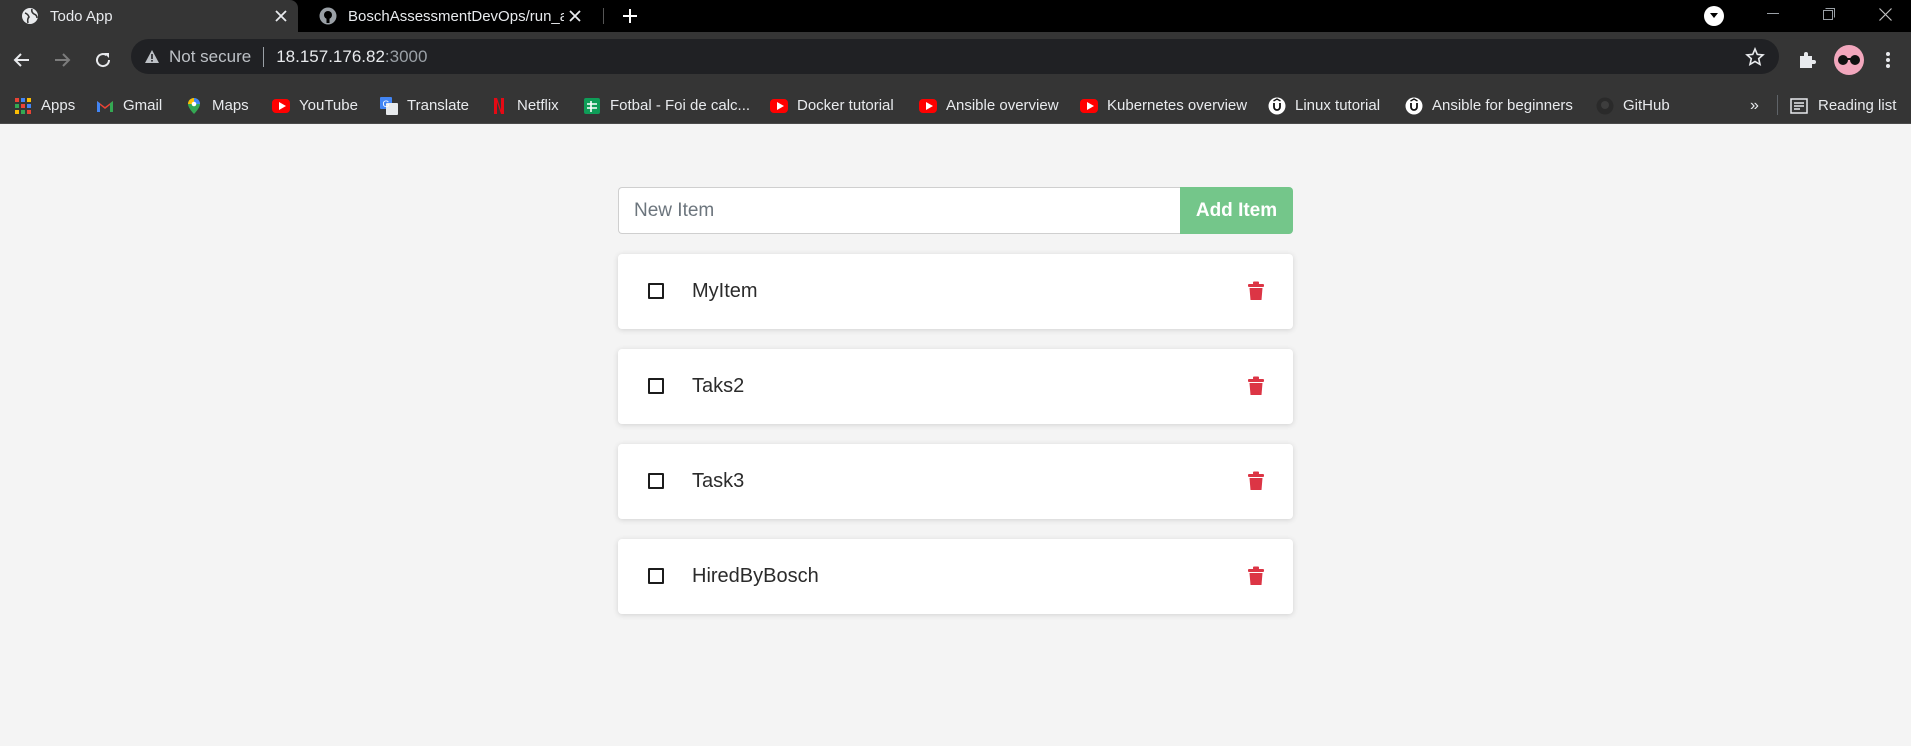 The image size is (1911, 746). I want to click on bookmark-docker-tutorial: Docker tutorial, so click(832, 105).